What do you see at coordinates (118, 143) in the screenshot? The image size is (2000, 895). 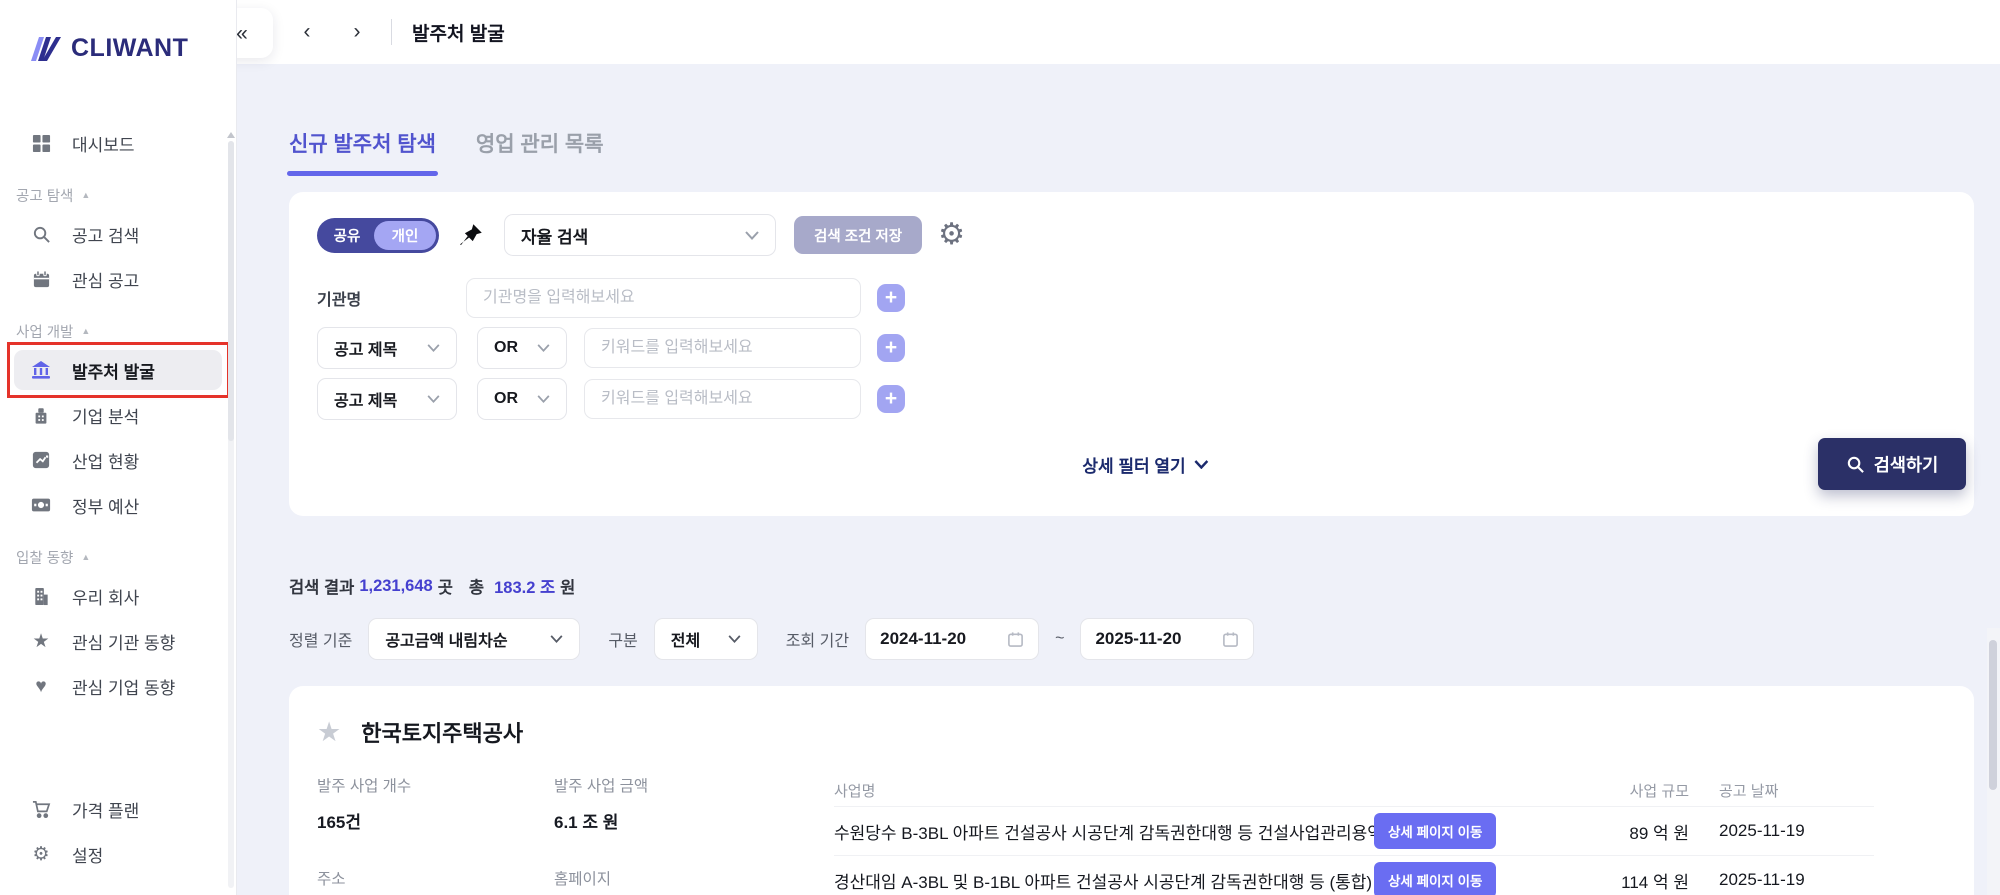 I see `sidebar-item-dashboard: 대시보드` at bounding box center [118, 143].